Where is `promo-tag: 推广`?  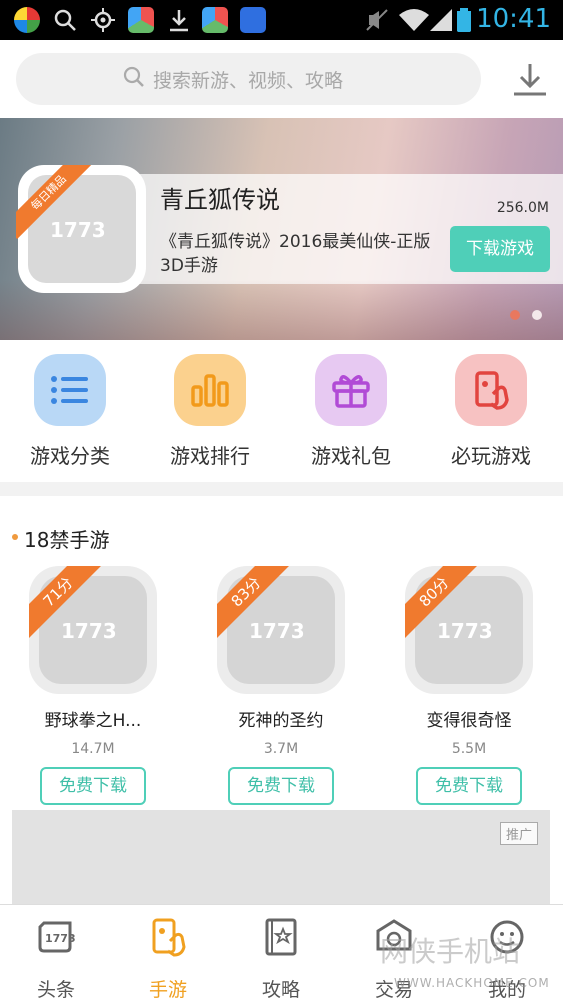
promo-tag: 推广 is located at coordinates (518, 833).